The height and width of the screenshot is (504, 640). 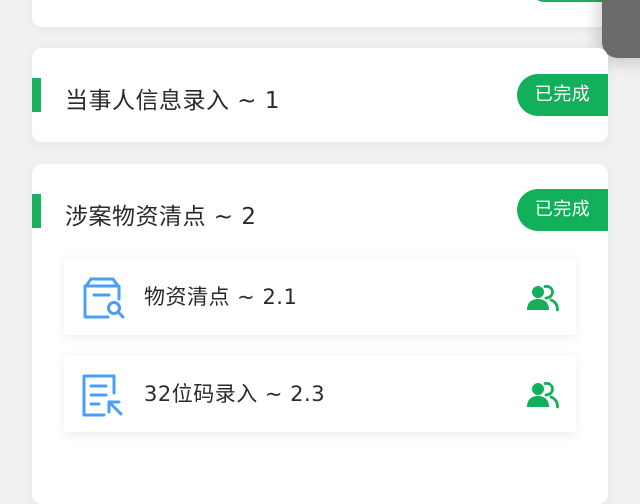 I want to click on section-title: 涉案物资清点 ~ 2, so click(x=161, y=217).